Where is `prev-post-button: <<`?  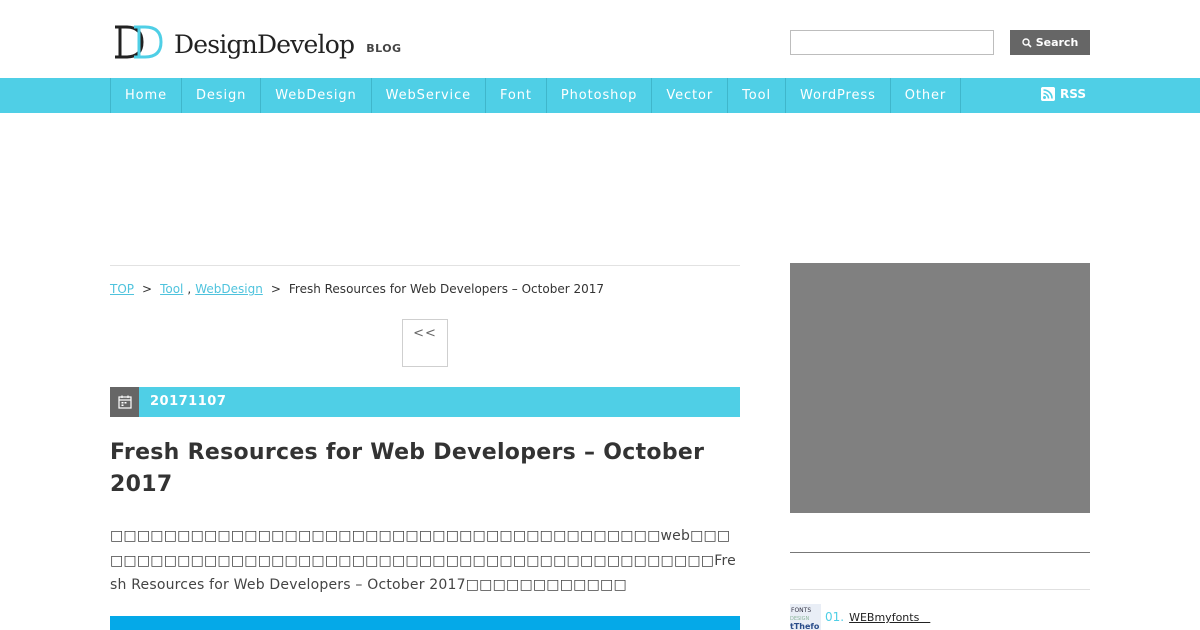
prev-post-button: << is located at coordinates (425, 343).